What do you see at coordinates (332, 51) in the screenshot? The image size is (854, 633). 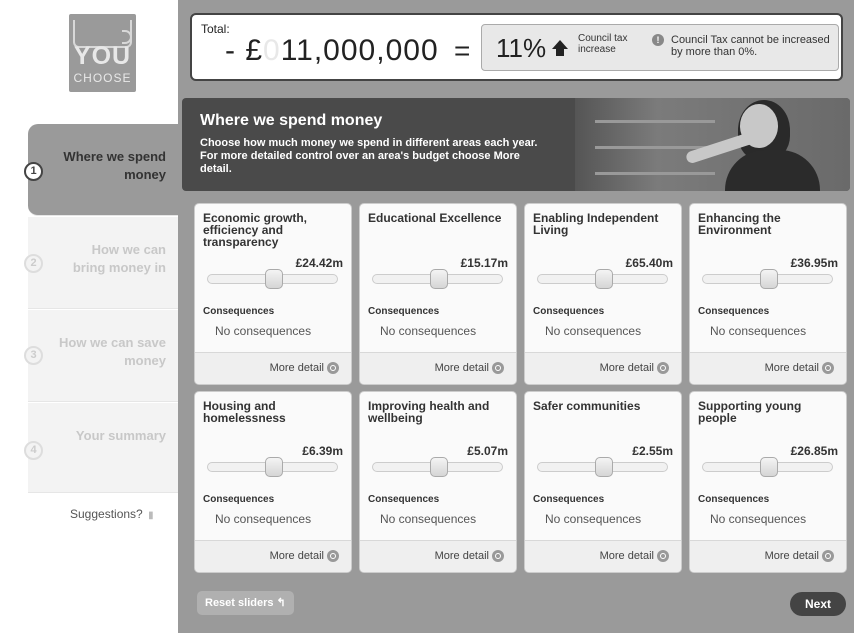 I see `total-value: - £011,000,000` at bounding box center [332, 51].